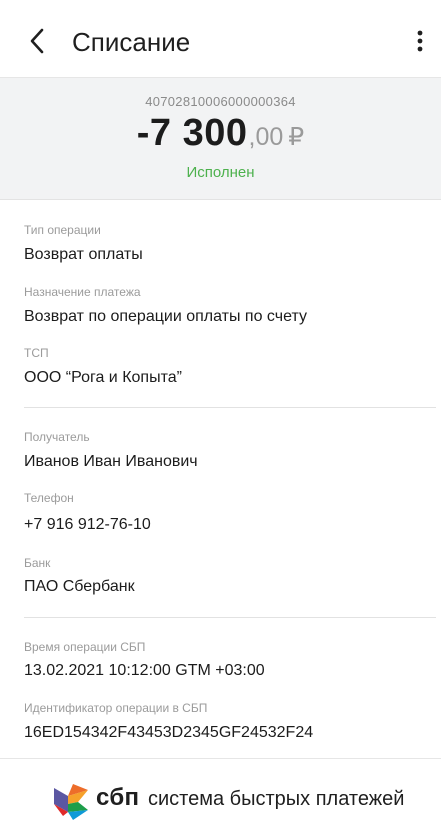  Describe the element at coordinates (165, 316) in the screenshot. I see `payment-purpose-value: Возврат по операции оплаты по счету` at that location.